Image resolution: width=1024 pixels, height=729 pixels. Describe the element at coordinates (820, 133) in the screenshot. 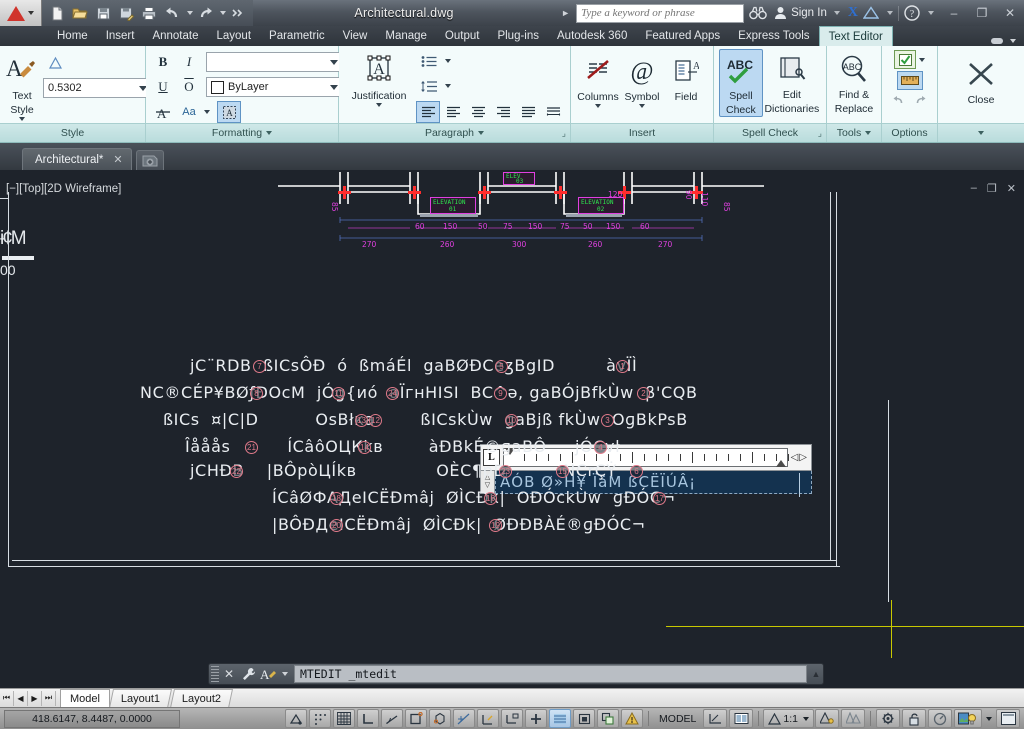

I see `spell-check-dialog-launcher: ⌟` at that location.